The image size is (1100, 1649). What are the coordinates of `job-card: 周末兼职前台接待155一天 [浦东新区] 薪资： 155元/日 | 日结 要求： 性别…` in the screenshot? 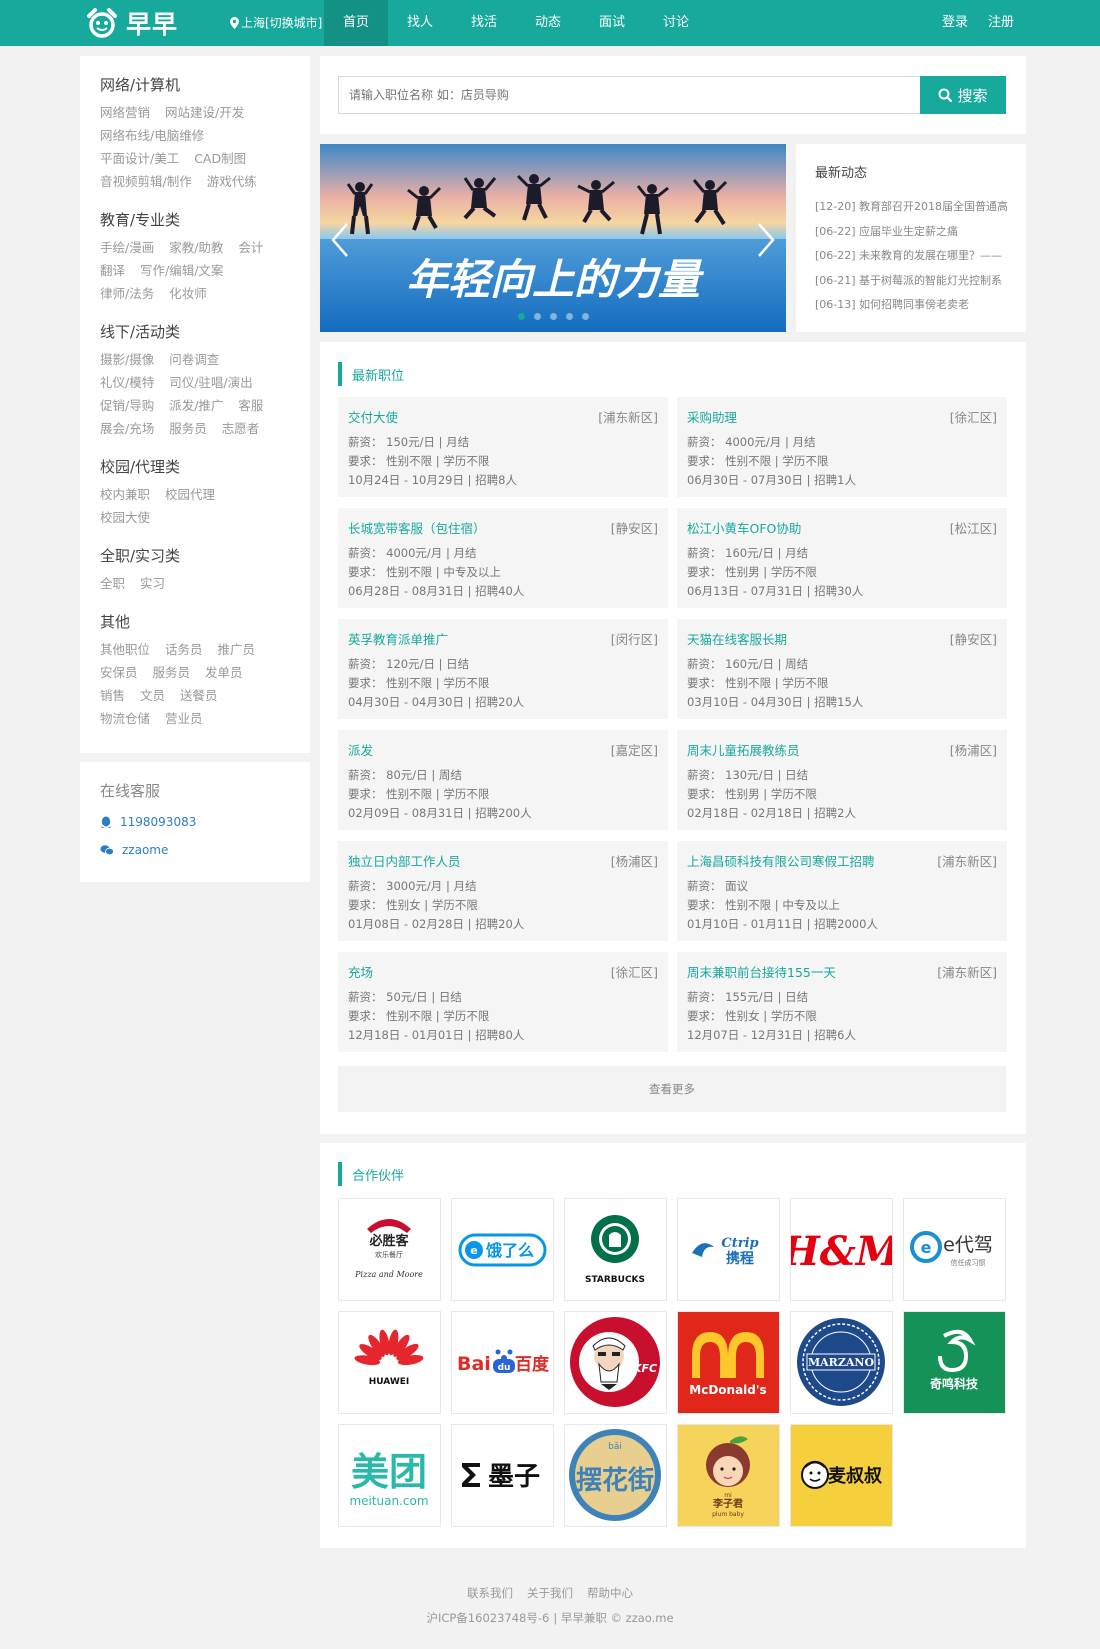 It's located at (842, 1002).